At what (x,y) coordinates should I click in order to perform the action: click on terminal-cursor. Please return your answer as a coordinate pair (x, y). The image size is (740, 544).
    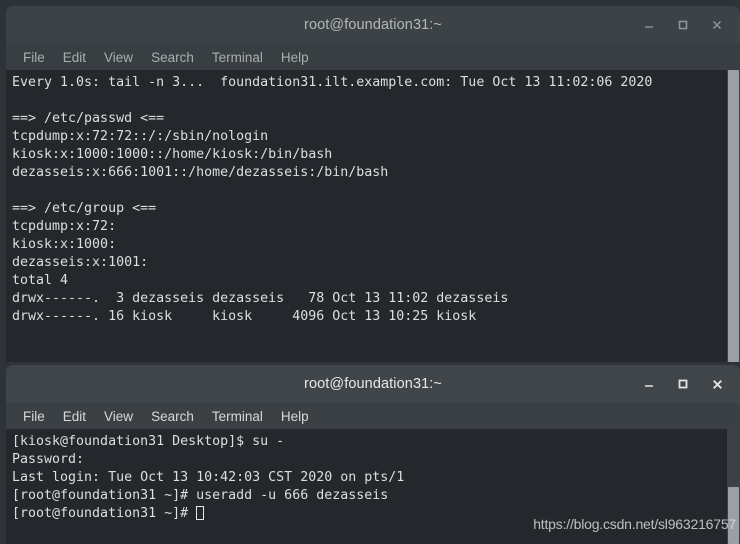
    Looking at the image, I should click on (200, 513).